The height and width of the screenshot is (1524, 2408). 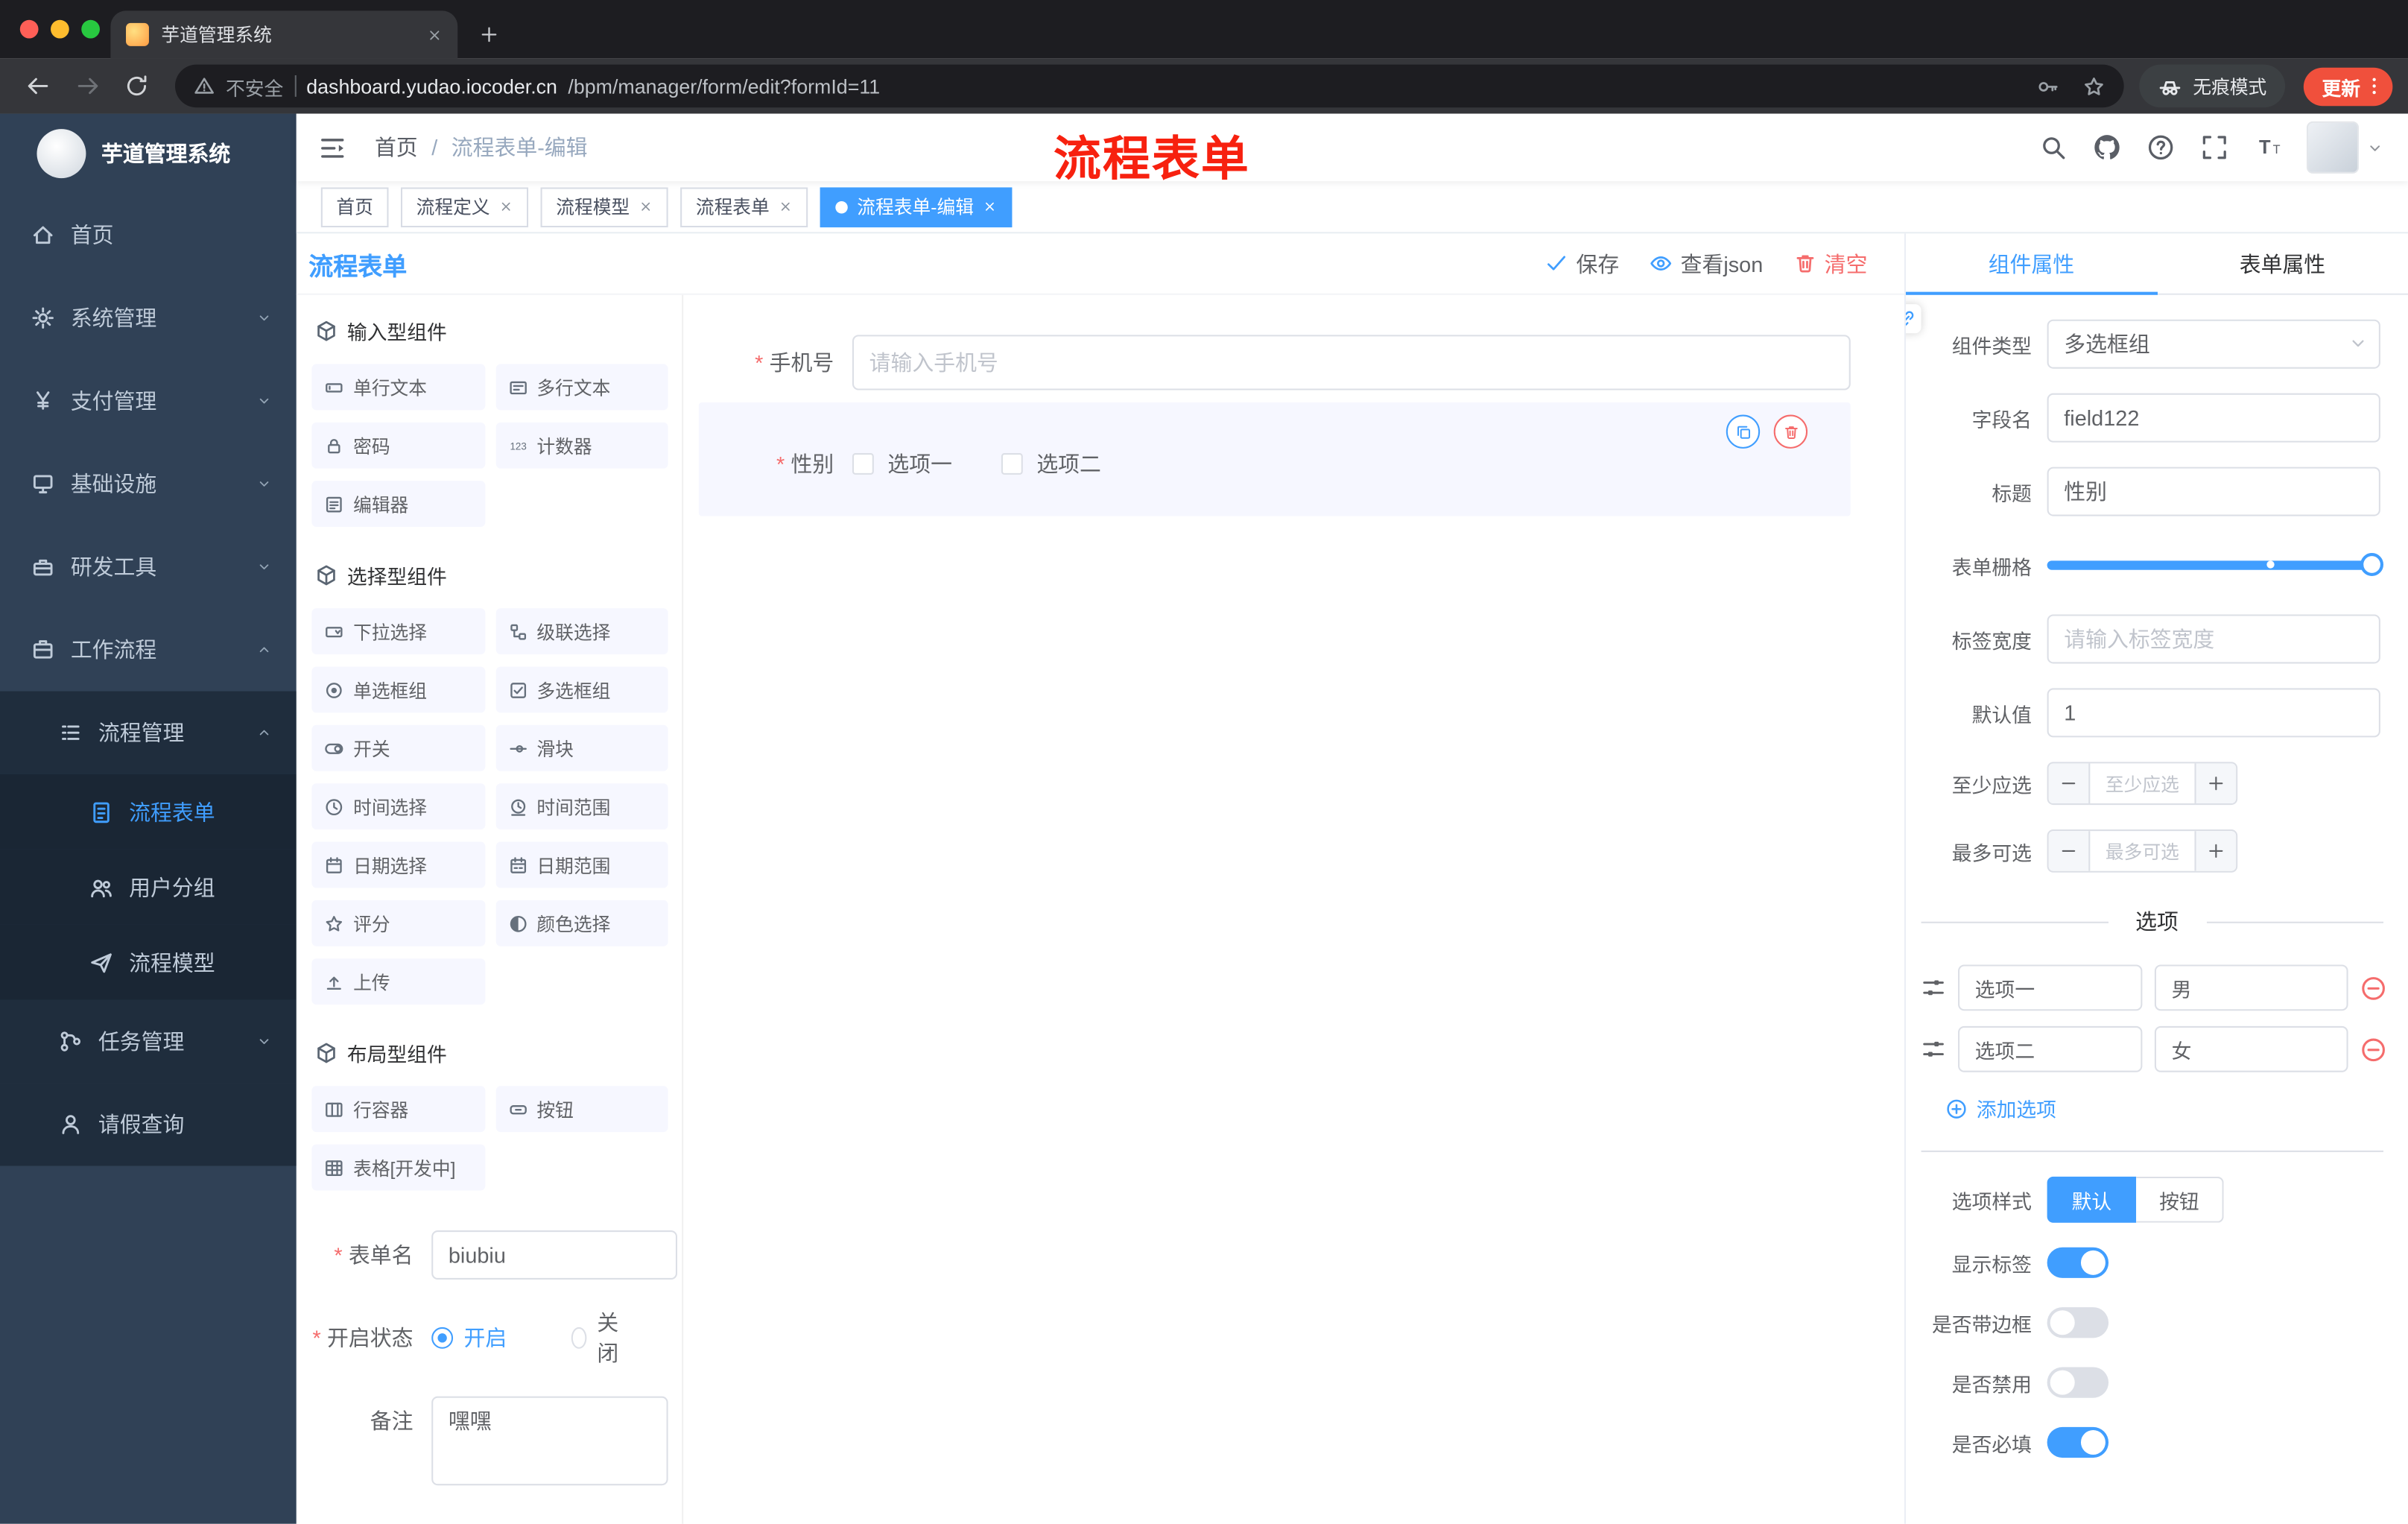 I want to click on component-upload: 上传, so click(x=398, y=981).